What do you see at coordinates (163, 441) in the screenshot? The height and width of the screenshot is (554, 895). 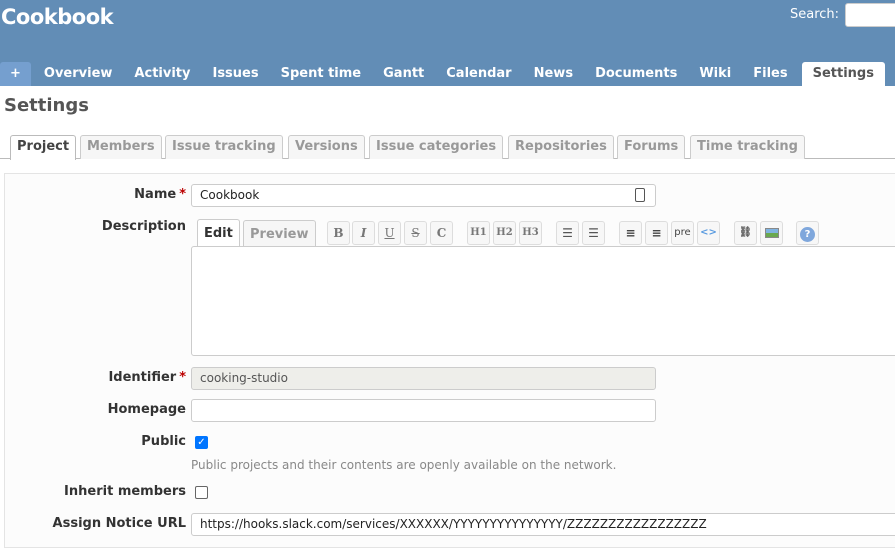 I see `public-label: Public` at bounding box center [163, 441].